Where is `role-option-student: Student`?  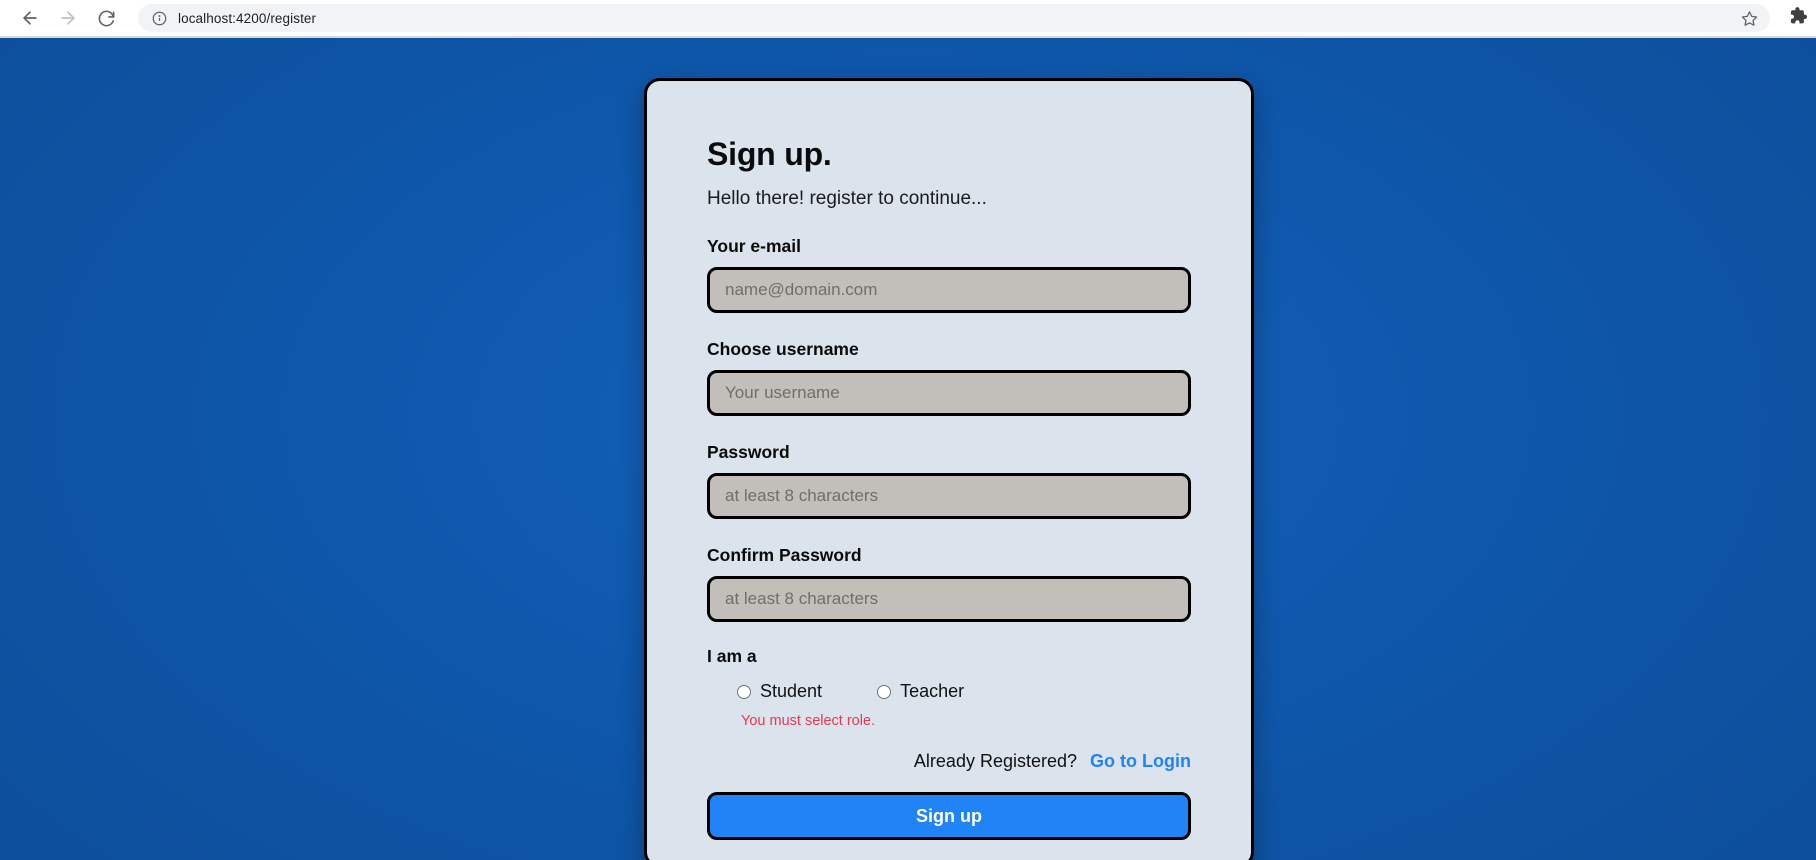 role-option-student: Student is located at coordinates (779, 691).